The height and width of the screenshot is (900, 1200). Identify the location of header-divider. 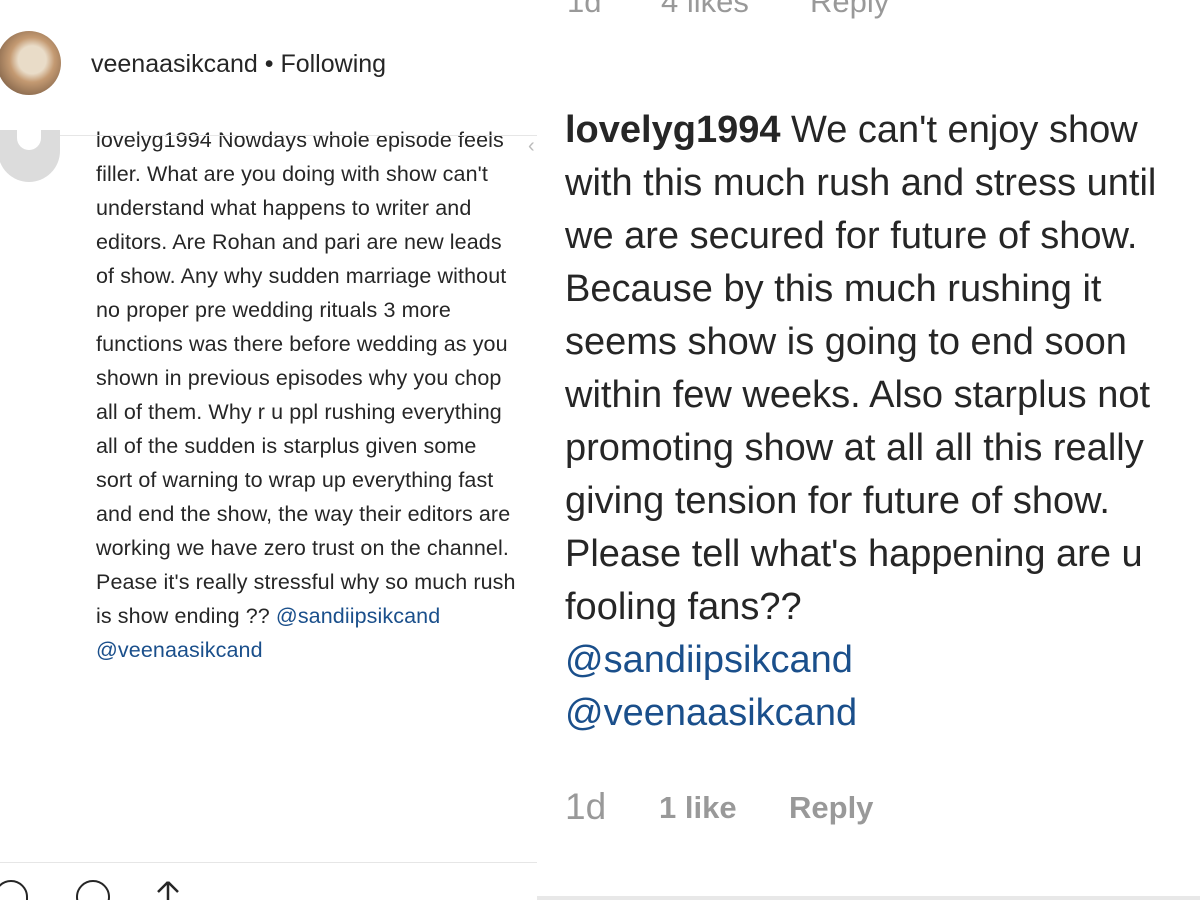
(268, 135).